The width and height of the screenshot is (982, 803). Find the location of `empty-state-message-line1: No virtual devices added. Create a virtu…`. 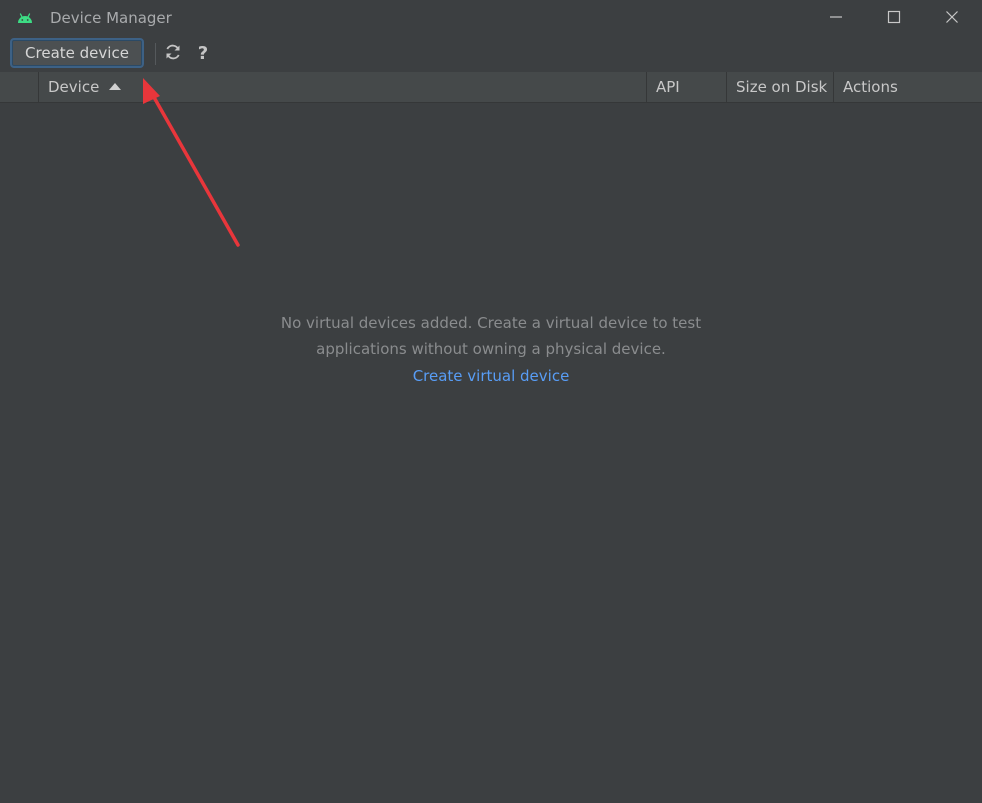

empty-state-message-line1: No virtual devices added. Create a virtu… is located at coordinates (491, 323).